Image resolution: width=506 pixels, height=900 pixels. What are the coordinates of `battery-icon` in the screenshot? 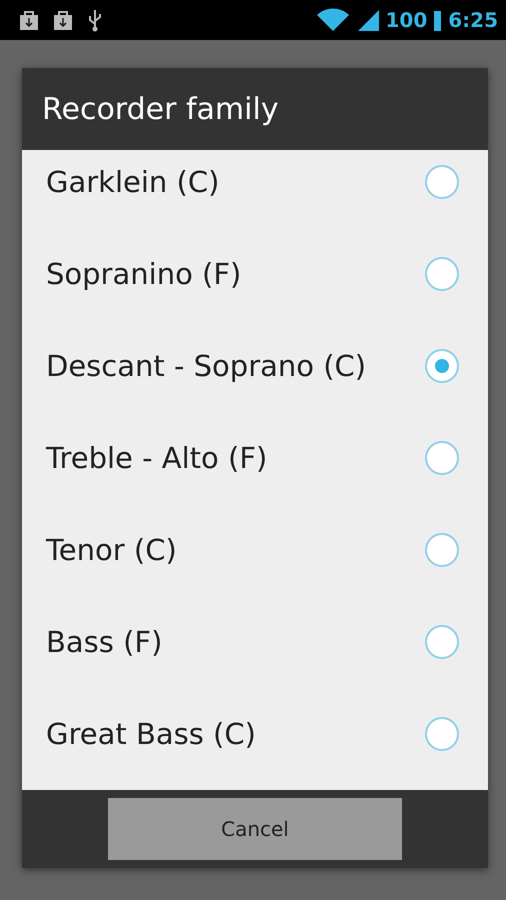 It's located at (437, 20).